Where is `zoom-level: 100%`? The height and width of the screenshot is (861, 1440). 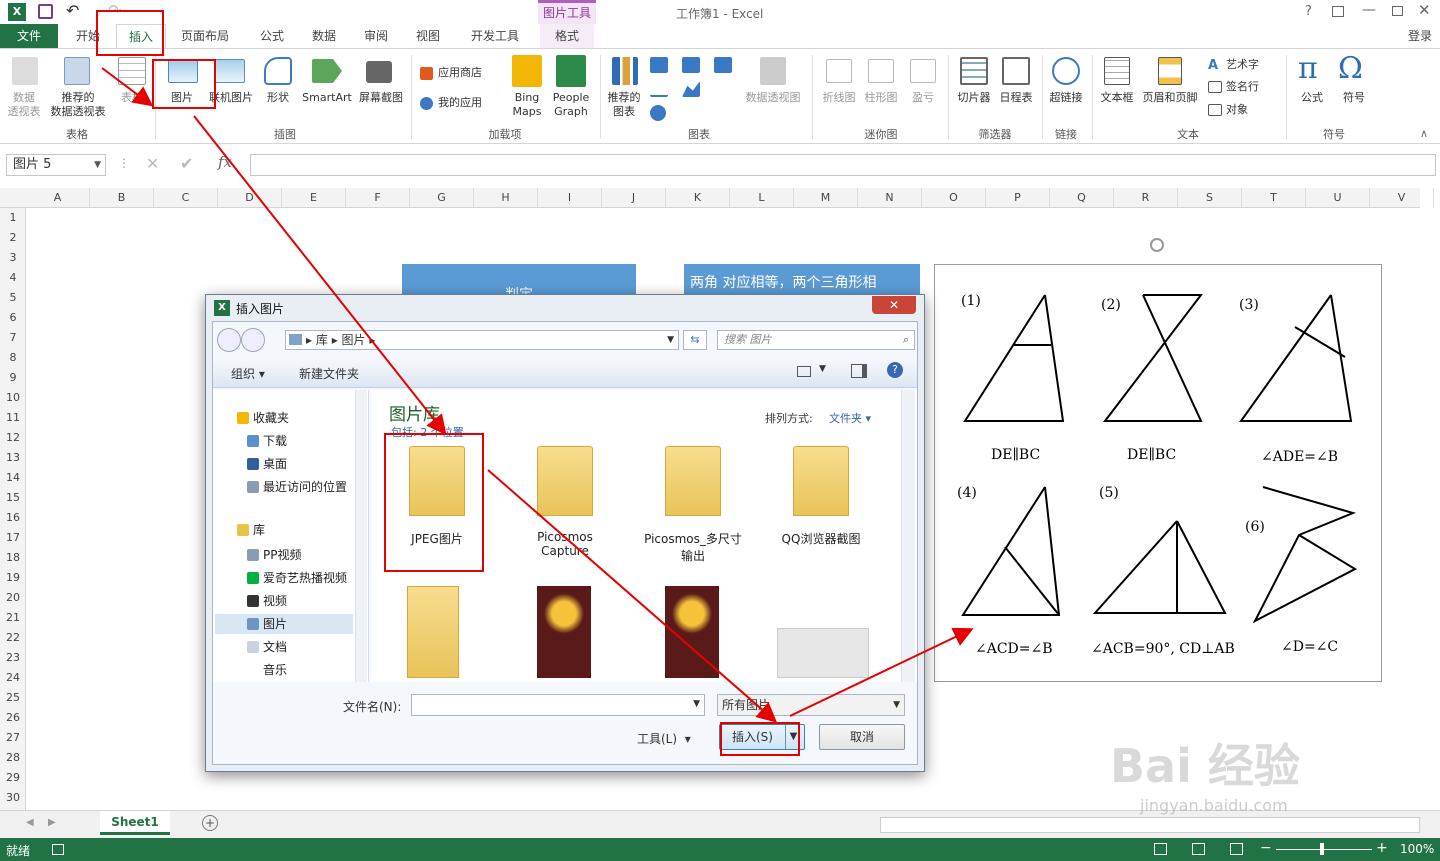
zoom-level: 100% is located at coordinates (1417, 849).